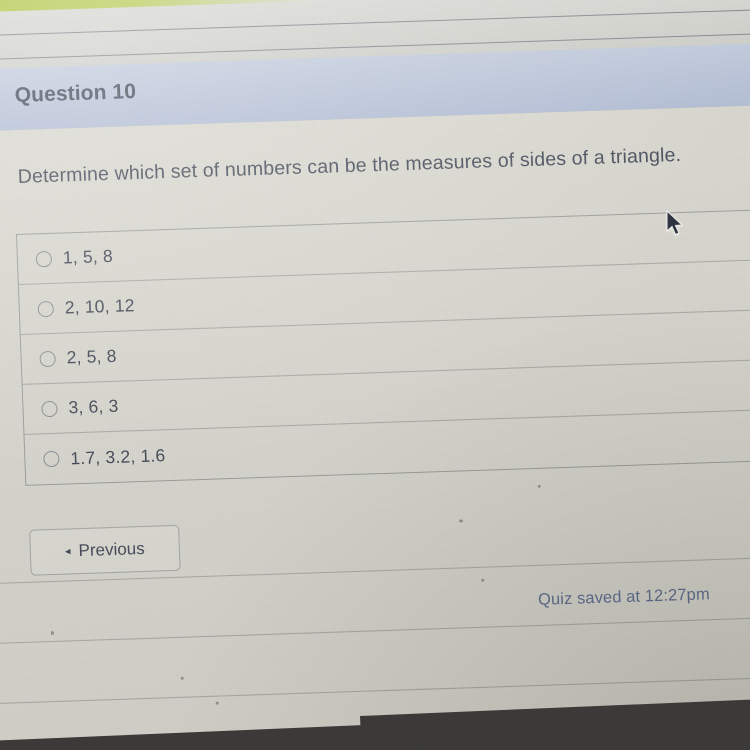 Image resolution: width=750 pixels, height=750 pixels. I want to click on answer-option-label: 1.7, 3.2, 1.6, so click(118, 456).